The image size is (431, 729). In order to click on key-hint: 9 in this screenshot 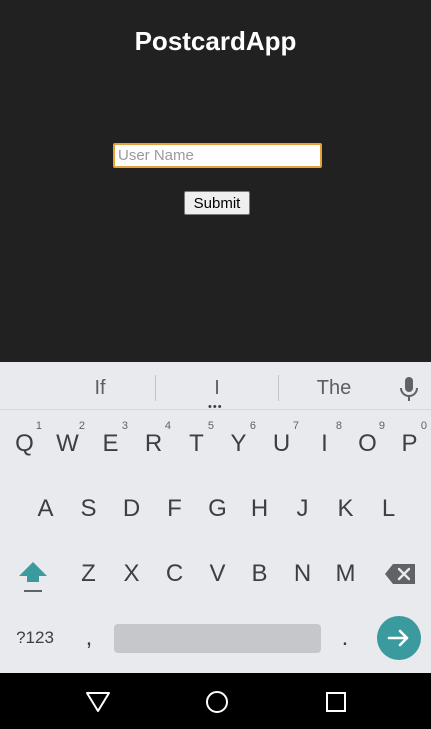, I will do `click(381, 426)`.